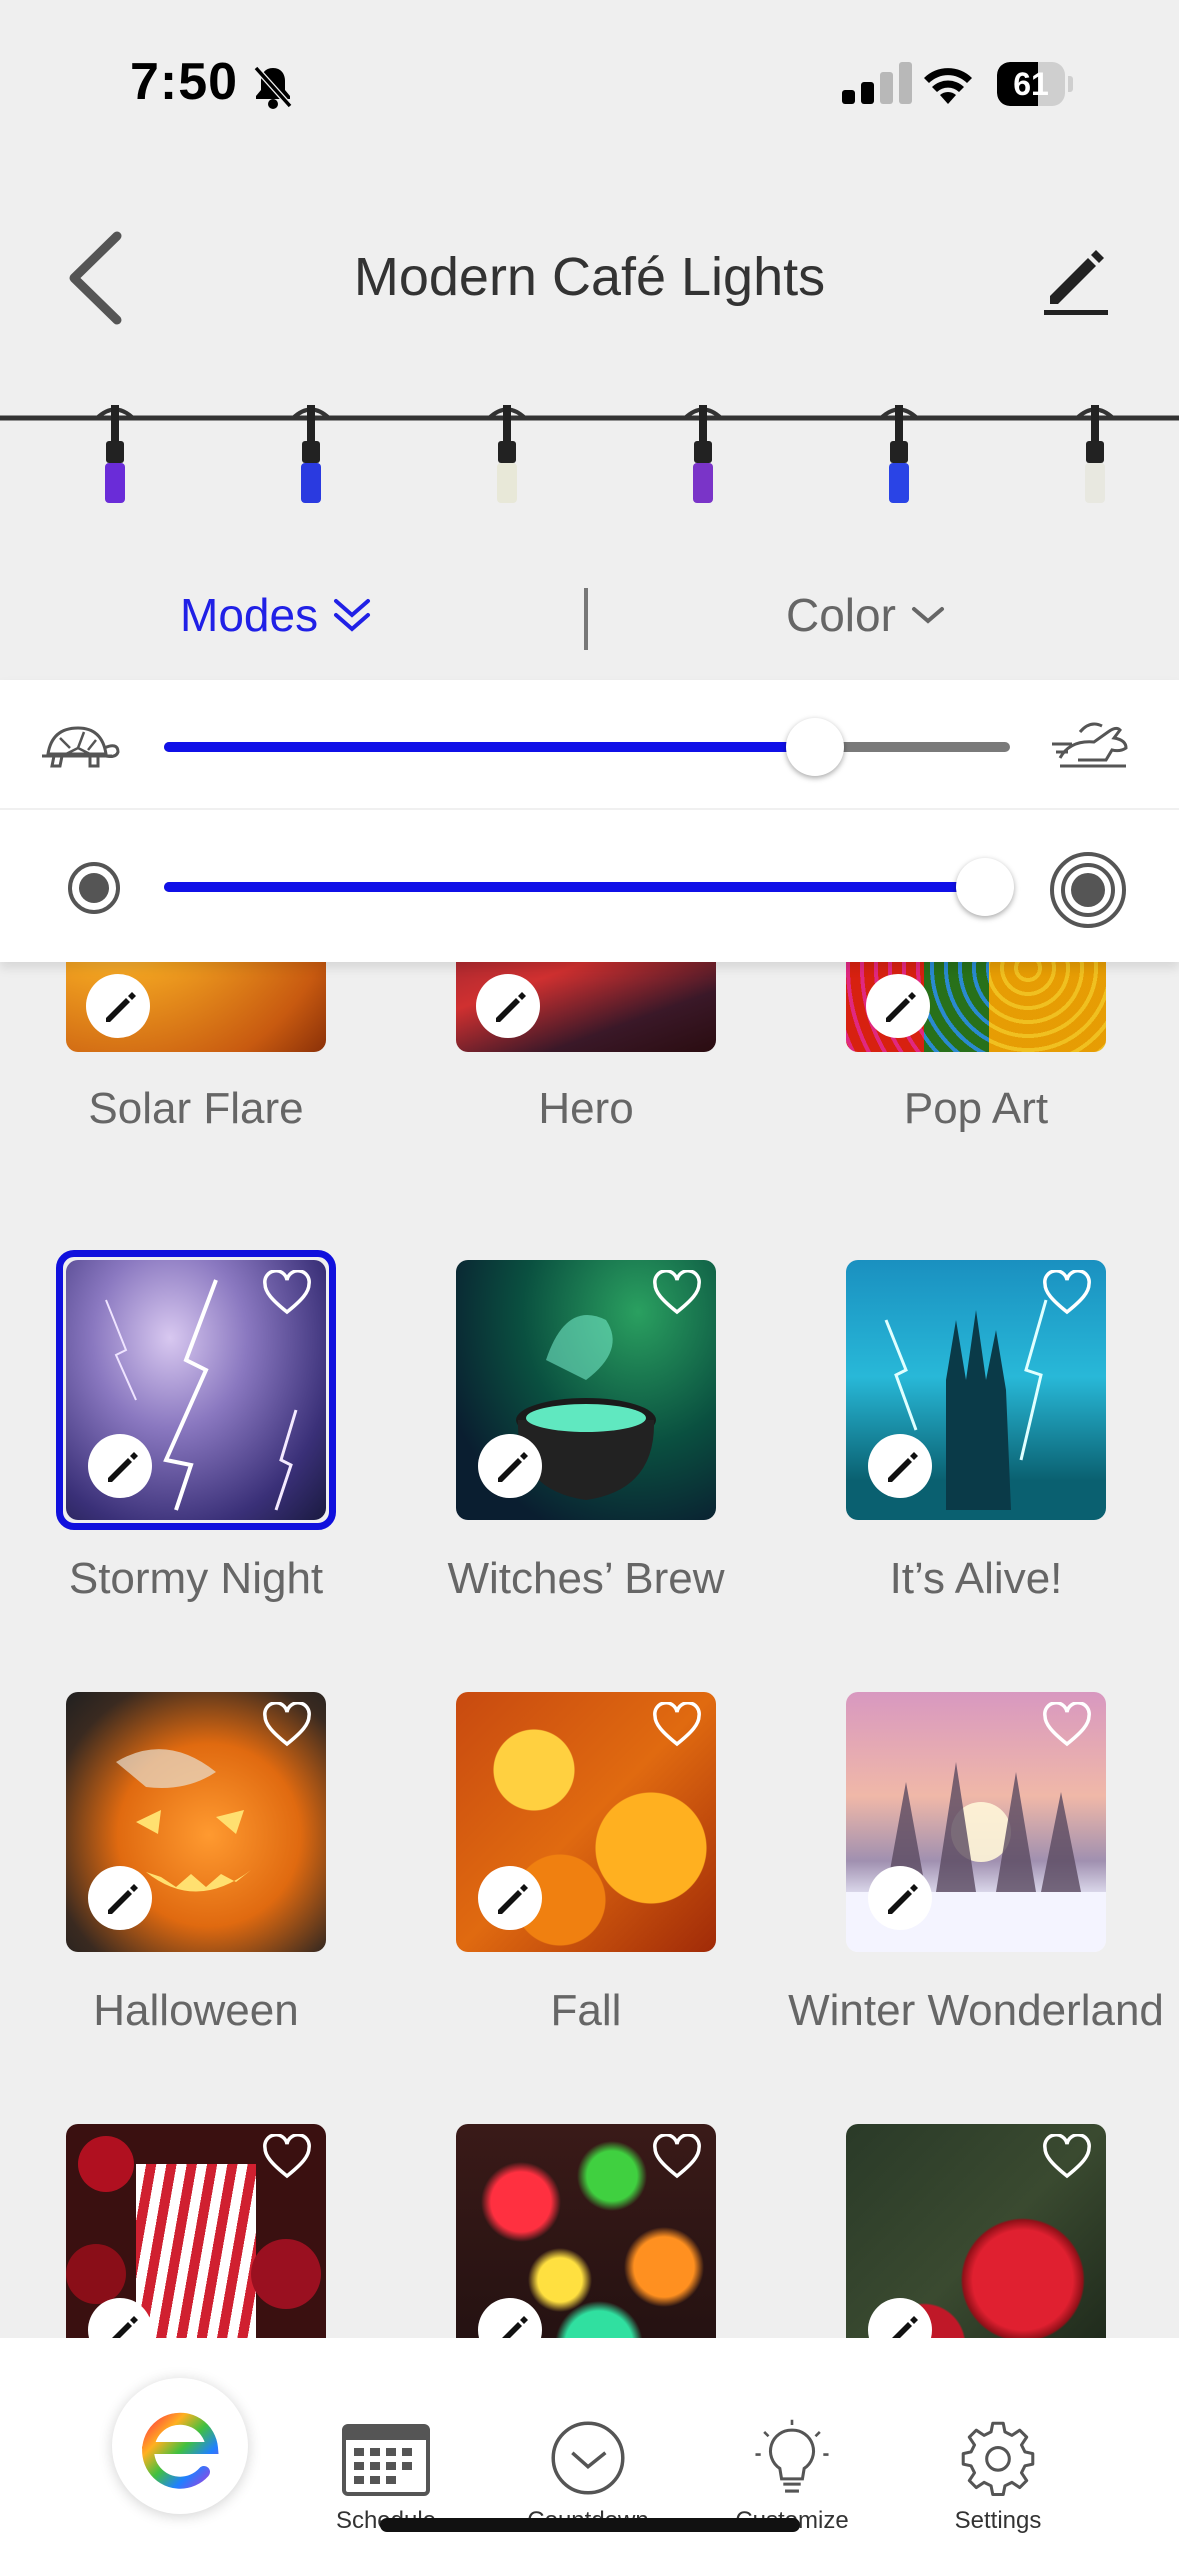  Describe the element at coordinates (588, 2458) in the screenshot. I see `clock-icon` at that location.